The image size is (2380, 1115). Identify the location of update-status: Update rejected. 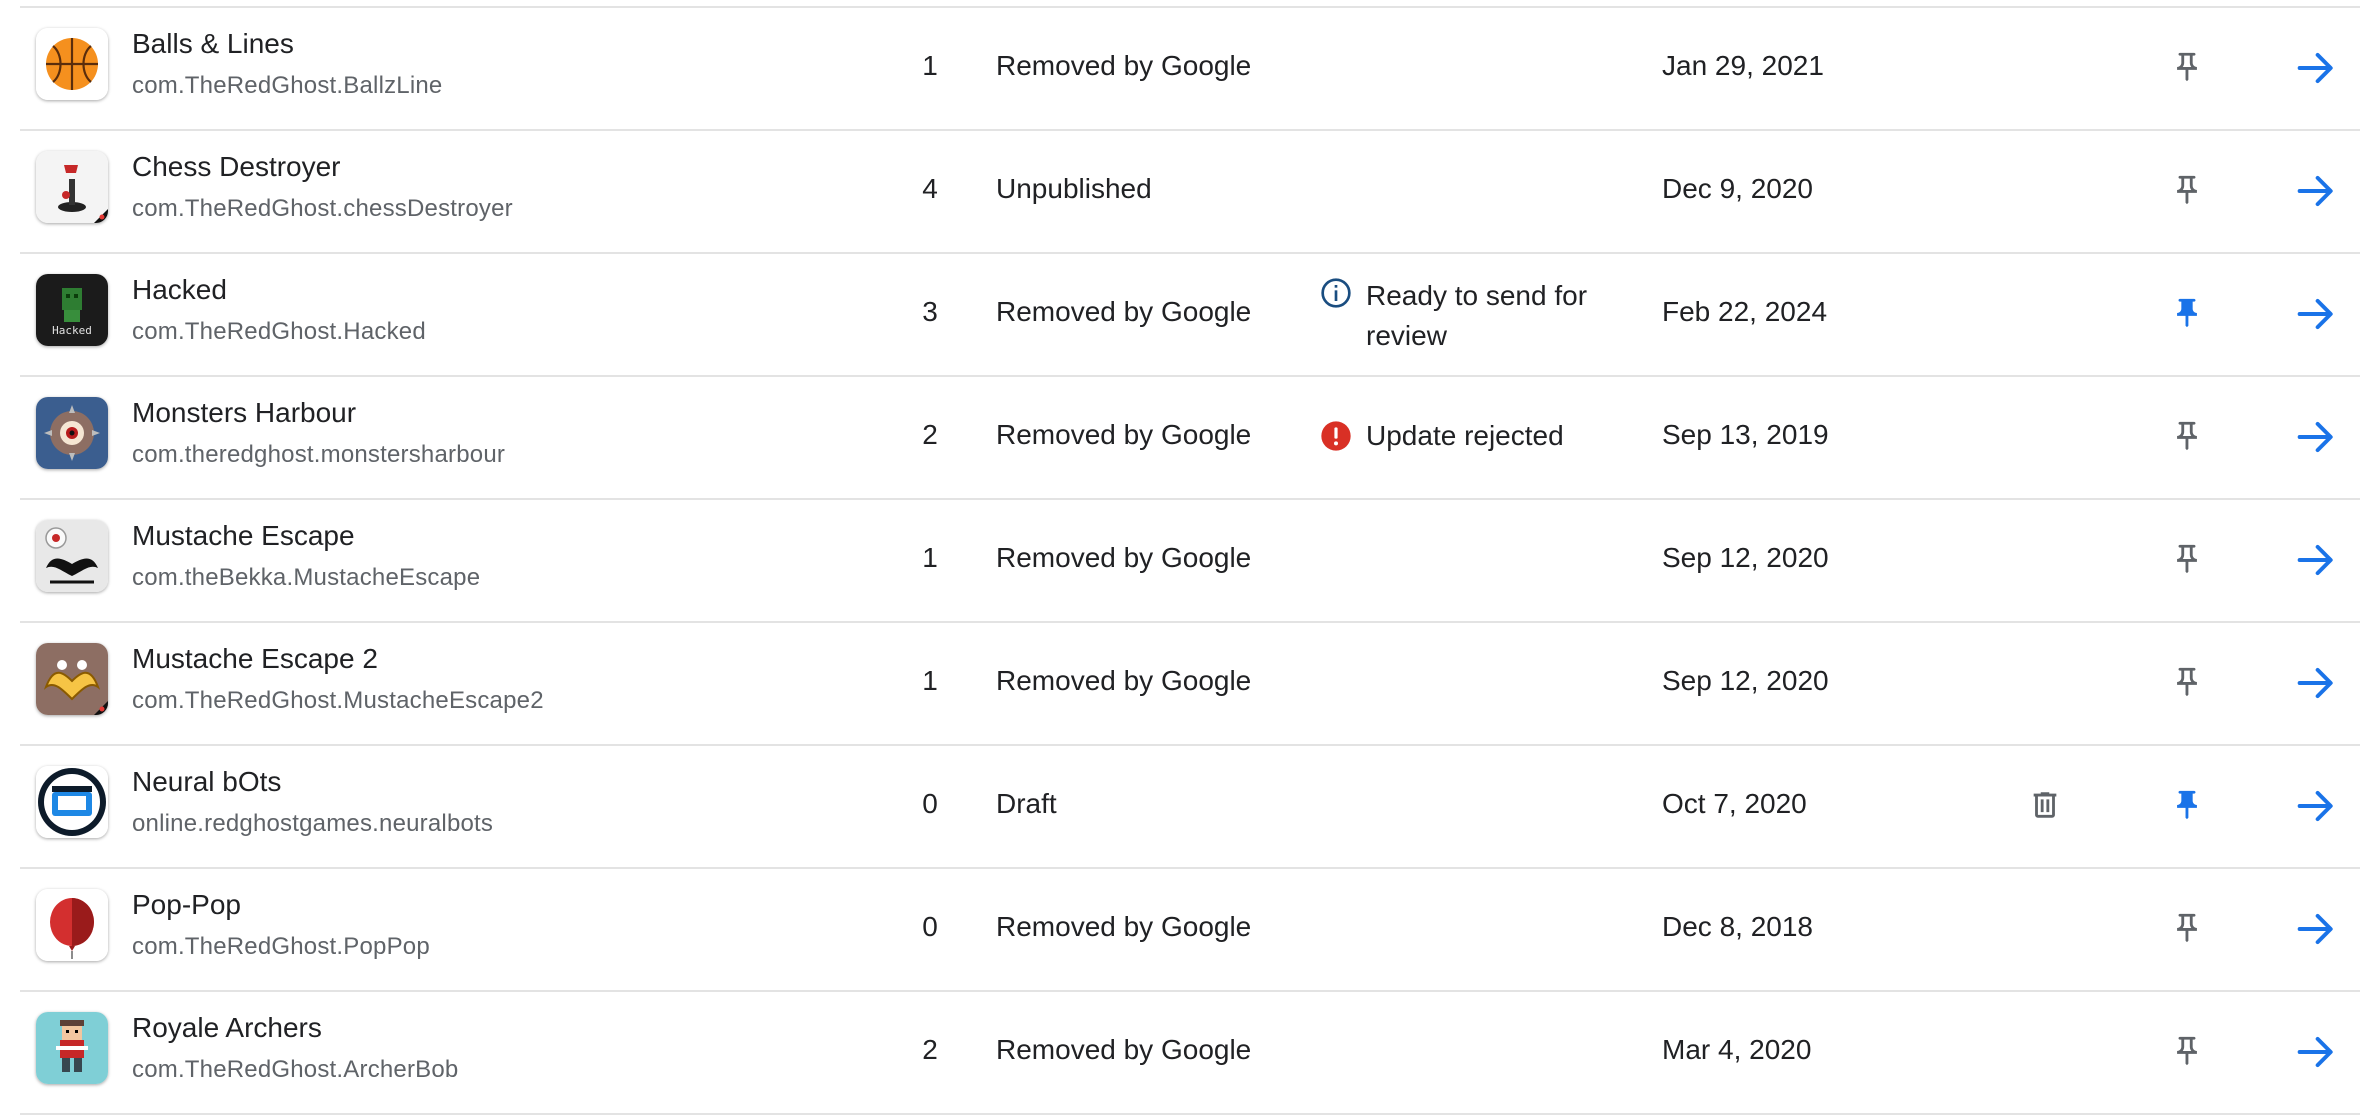
(1493, 436).